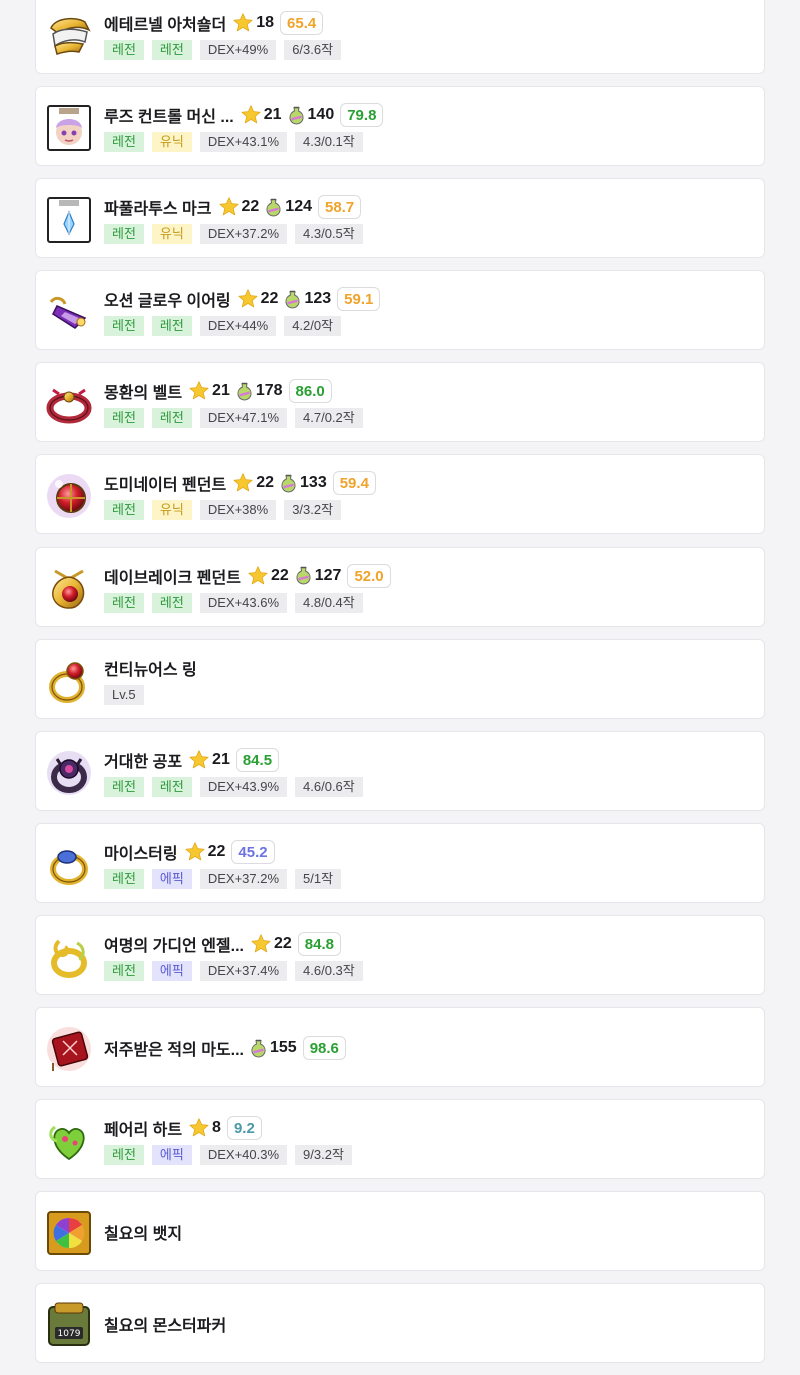  Describe the element at coordinates (319, 943) in the screenshot. I see `score-badge: 84.8` at that location.